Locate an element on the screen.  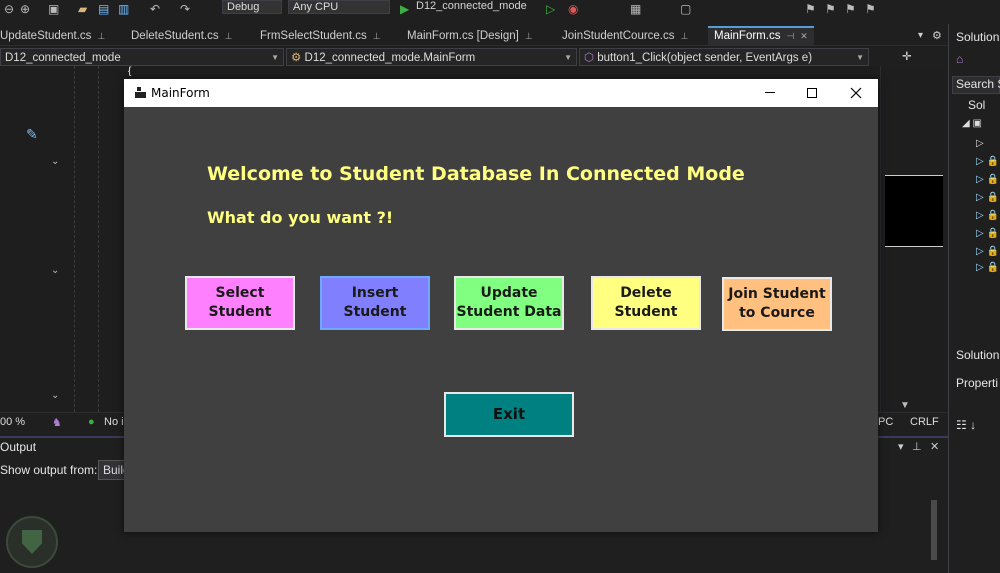
bookmark-clear-icon: ⚑ is located at coordinates (870, 9).